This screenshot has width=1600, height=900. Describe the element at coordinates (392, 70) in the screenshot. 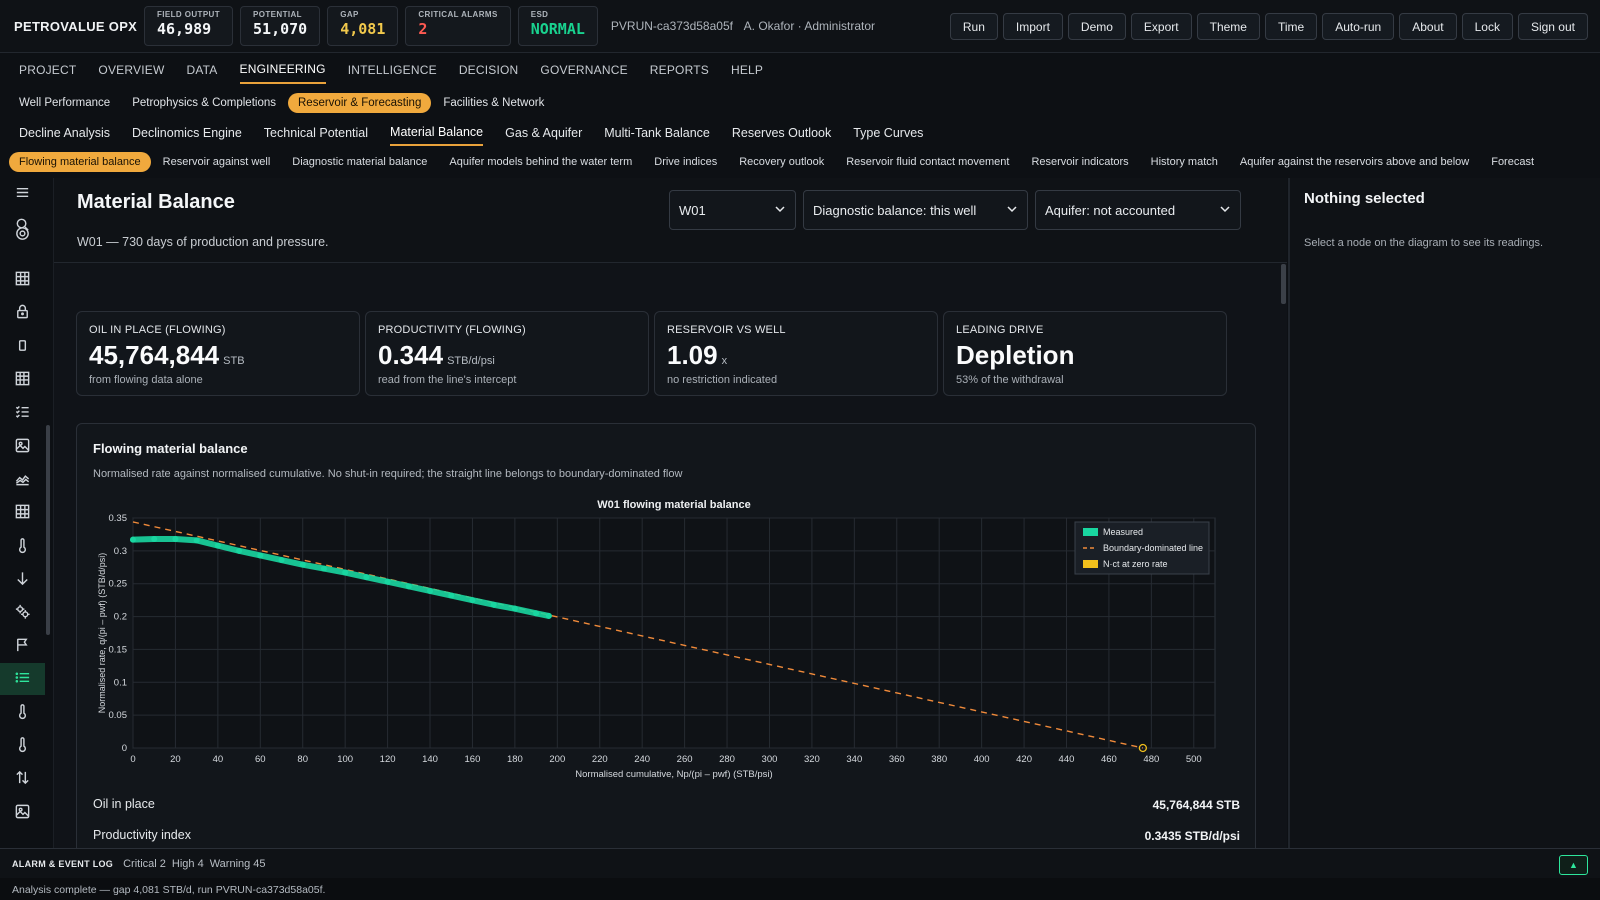

I see `nav-intelligence: INTELLIGENCE` at that location.